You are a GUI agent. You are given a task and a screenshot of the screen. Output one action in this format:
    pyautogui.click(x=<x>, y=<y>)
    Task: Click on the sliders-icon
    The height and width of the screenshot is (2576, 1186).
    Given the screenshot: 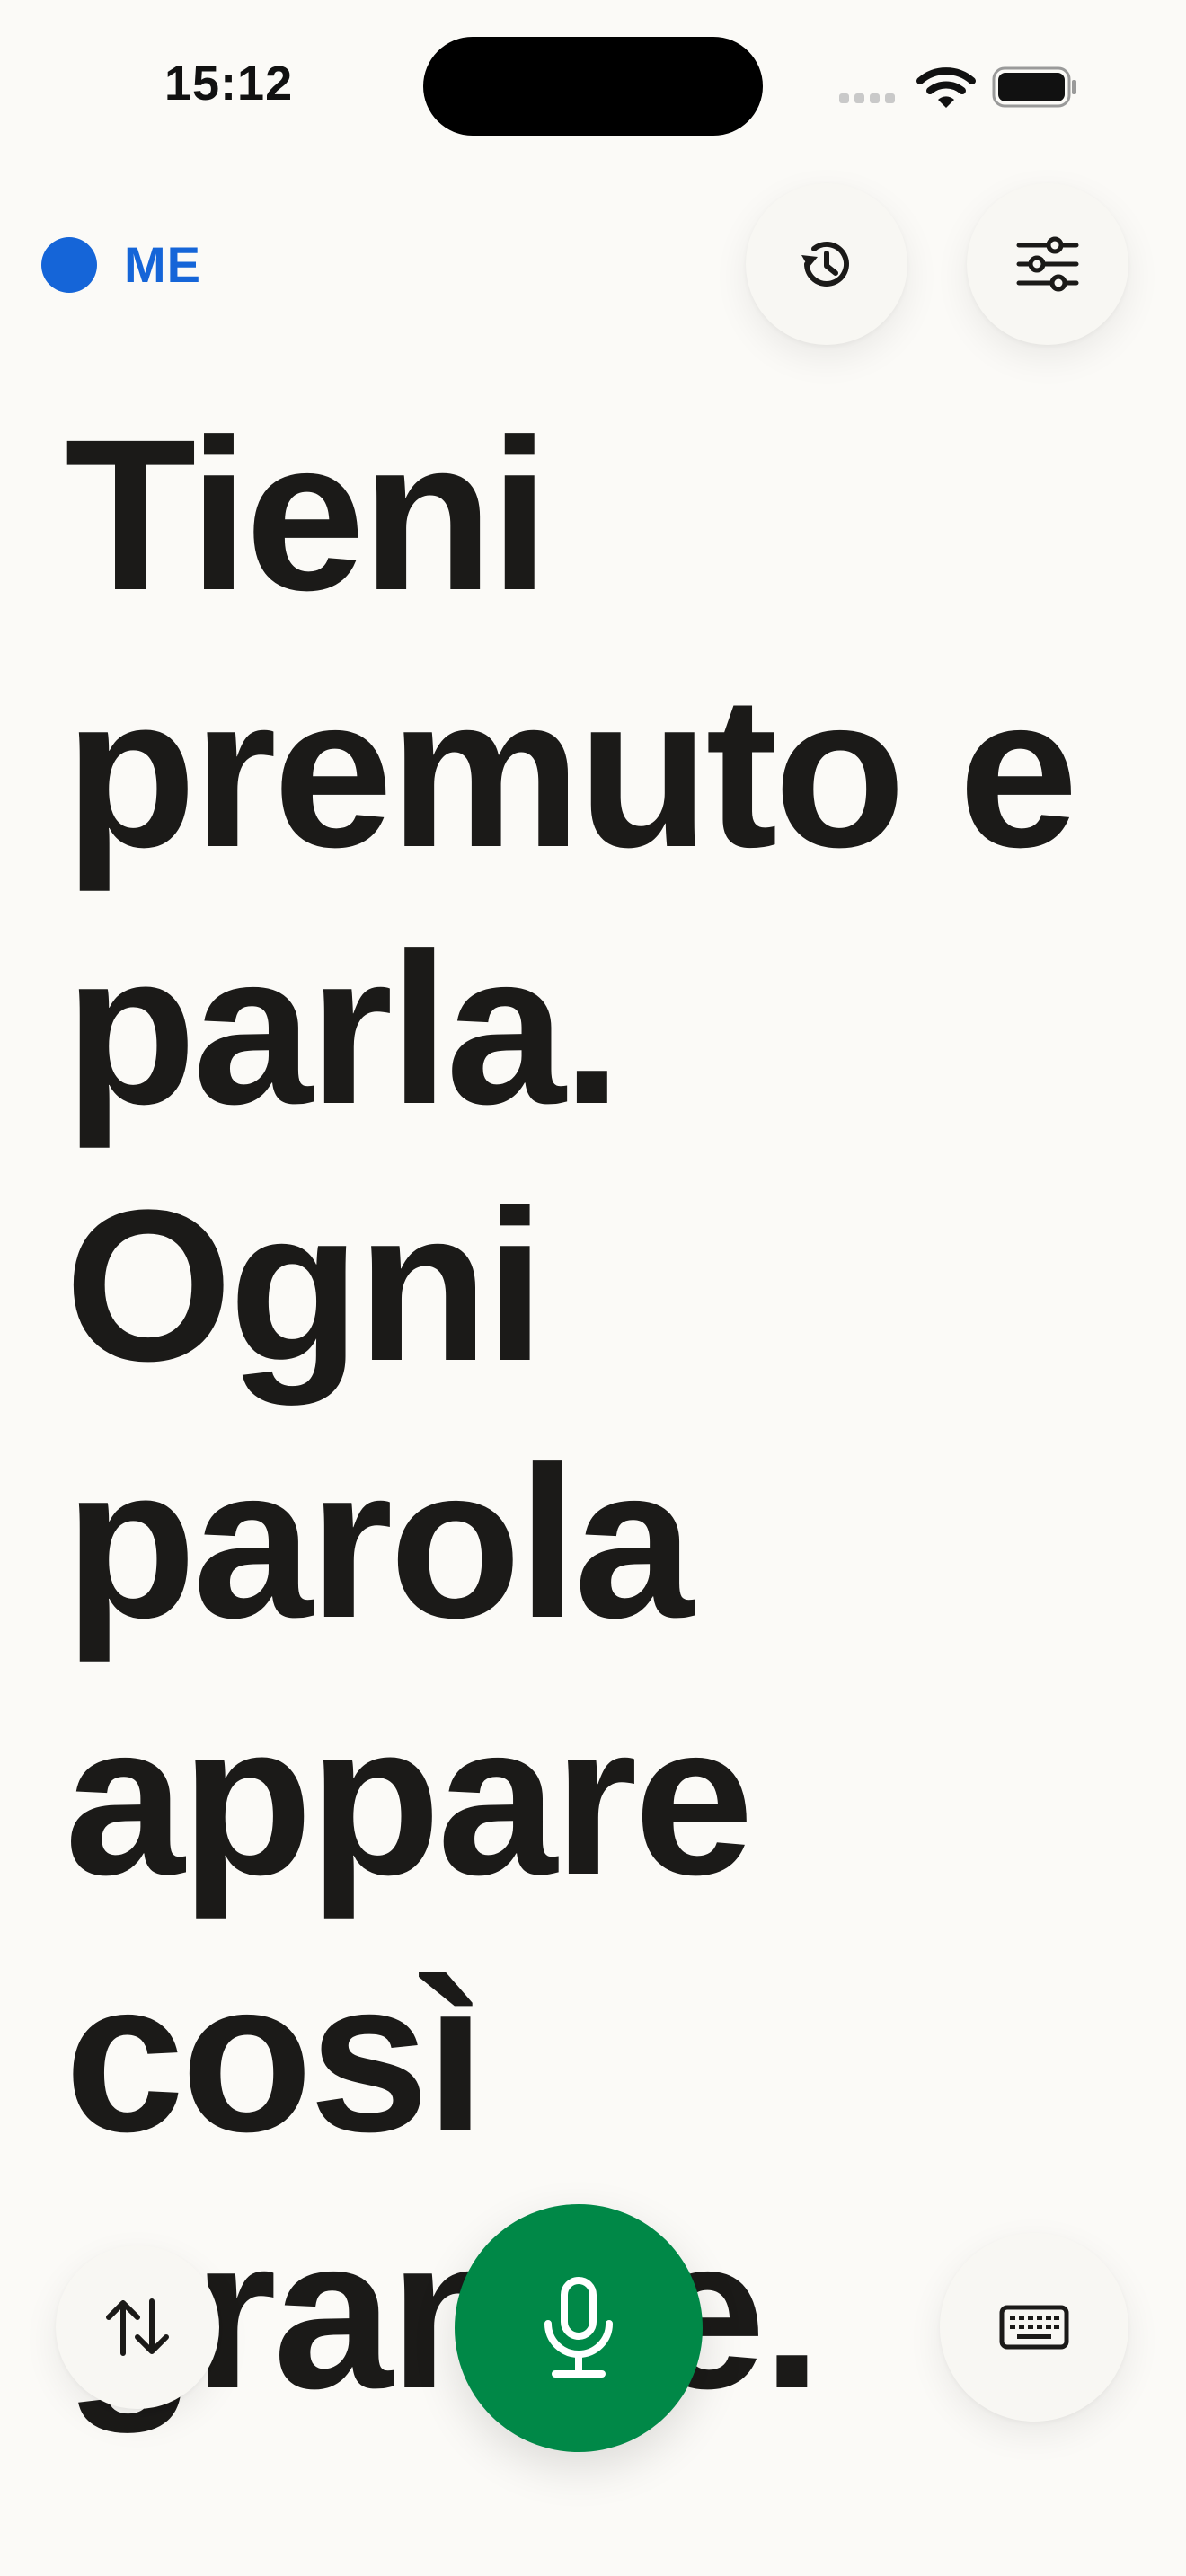 What is the action you would take?
    pyautogui.click(x=1047, y=264)
    